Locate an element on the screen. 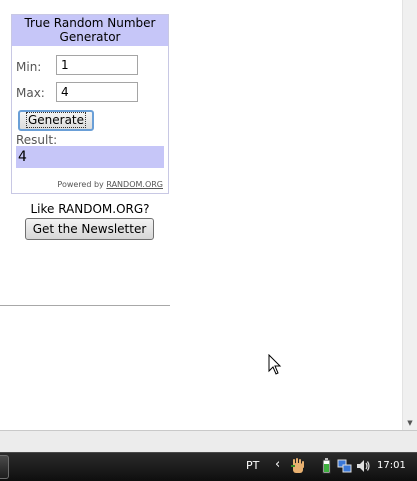  scroll-down-arrow-icon: ▼ is located at coordinates (410, 423).